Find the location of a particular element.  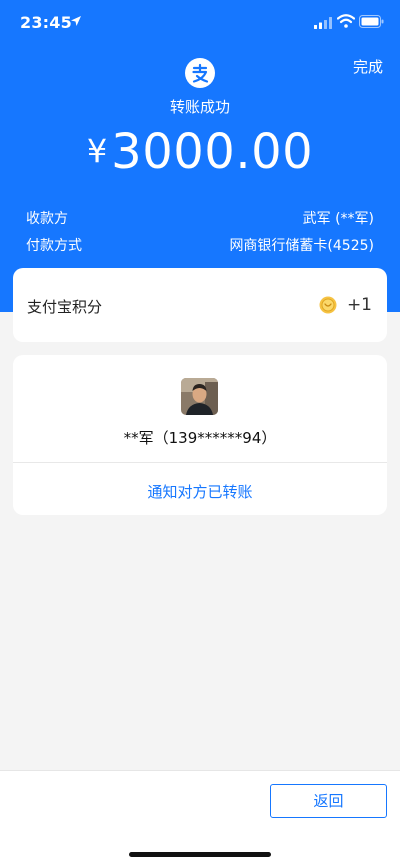

location-arrow-icon is located at coordinates (76, 21).